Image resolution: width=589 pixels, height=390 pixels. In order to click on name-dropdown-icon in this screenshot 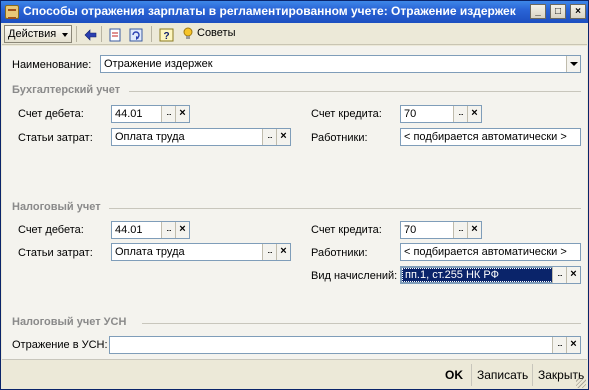, I will do `click(573, 64)`.